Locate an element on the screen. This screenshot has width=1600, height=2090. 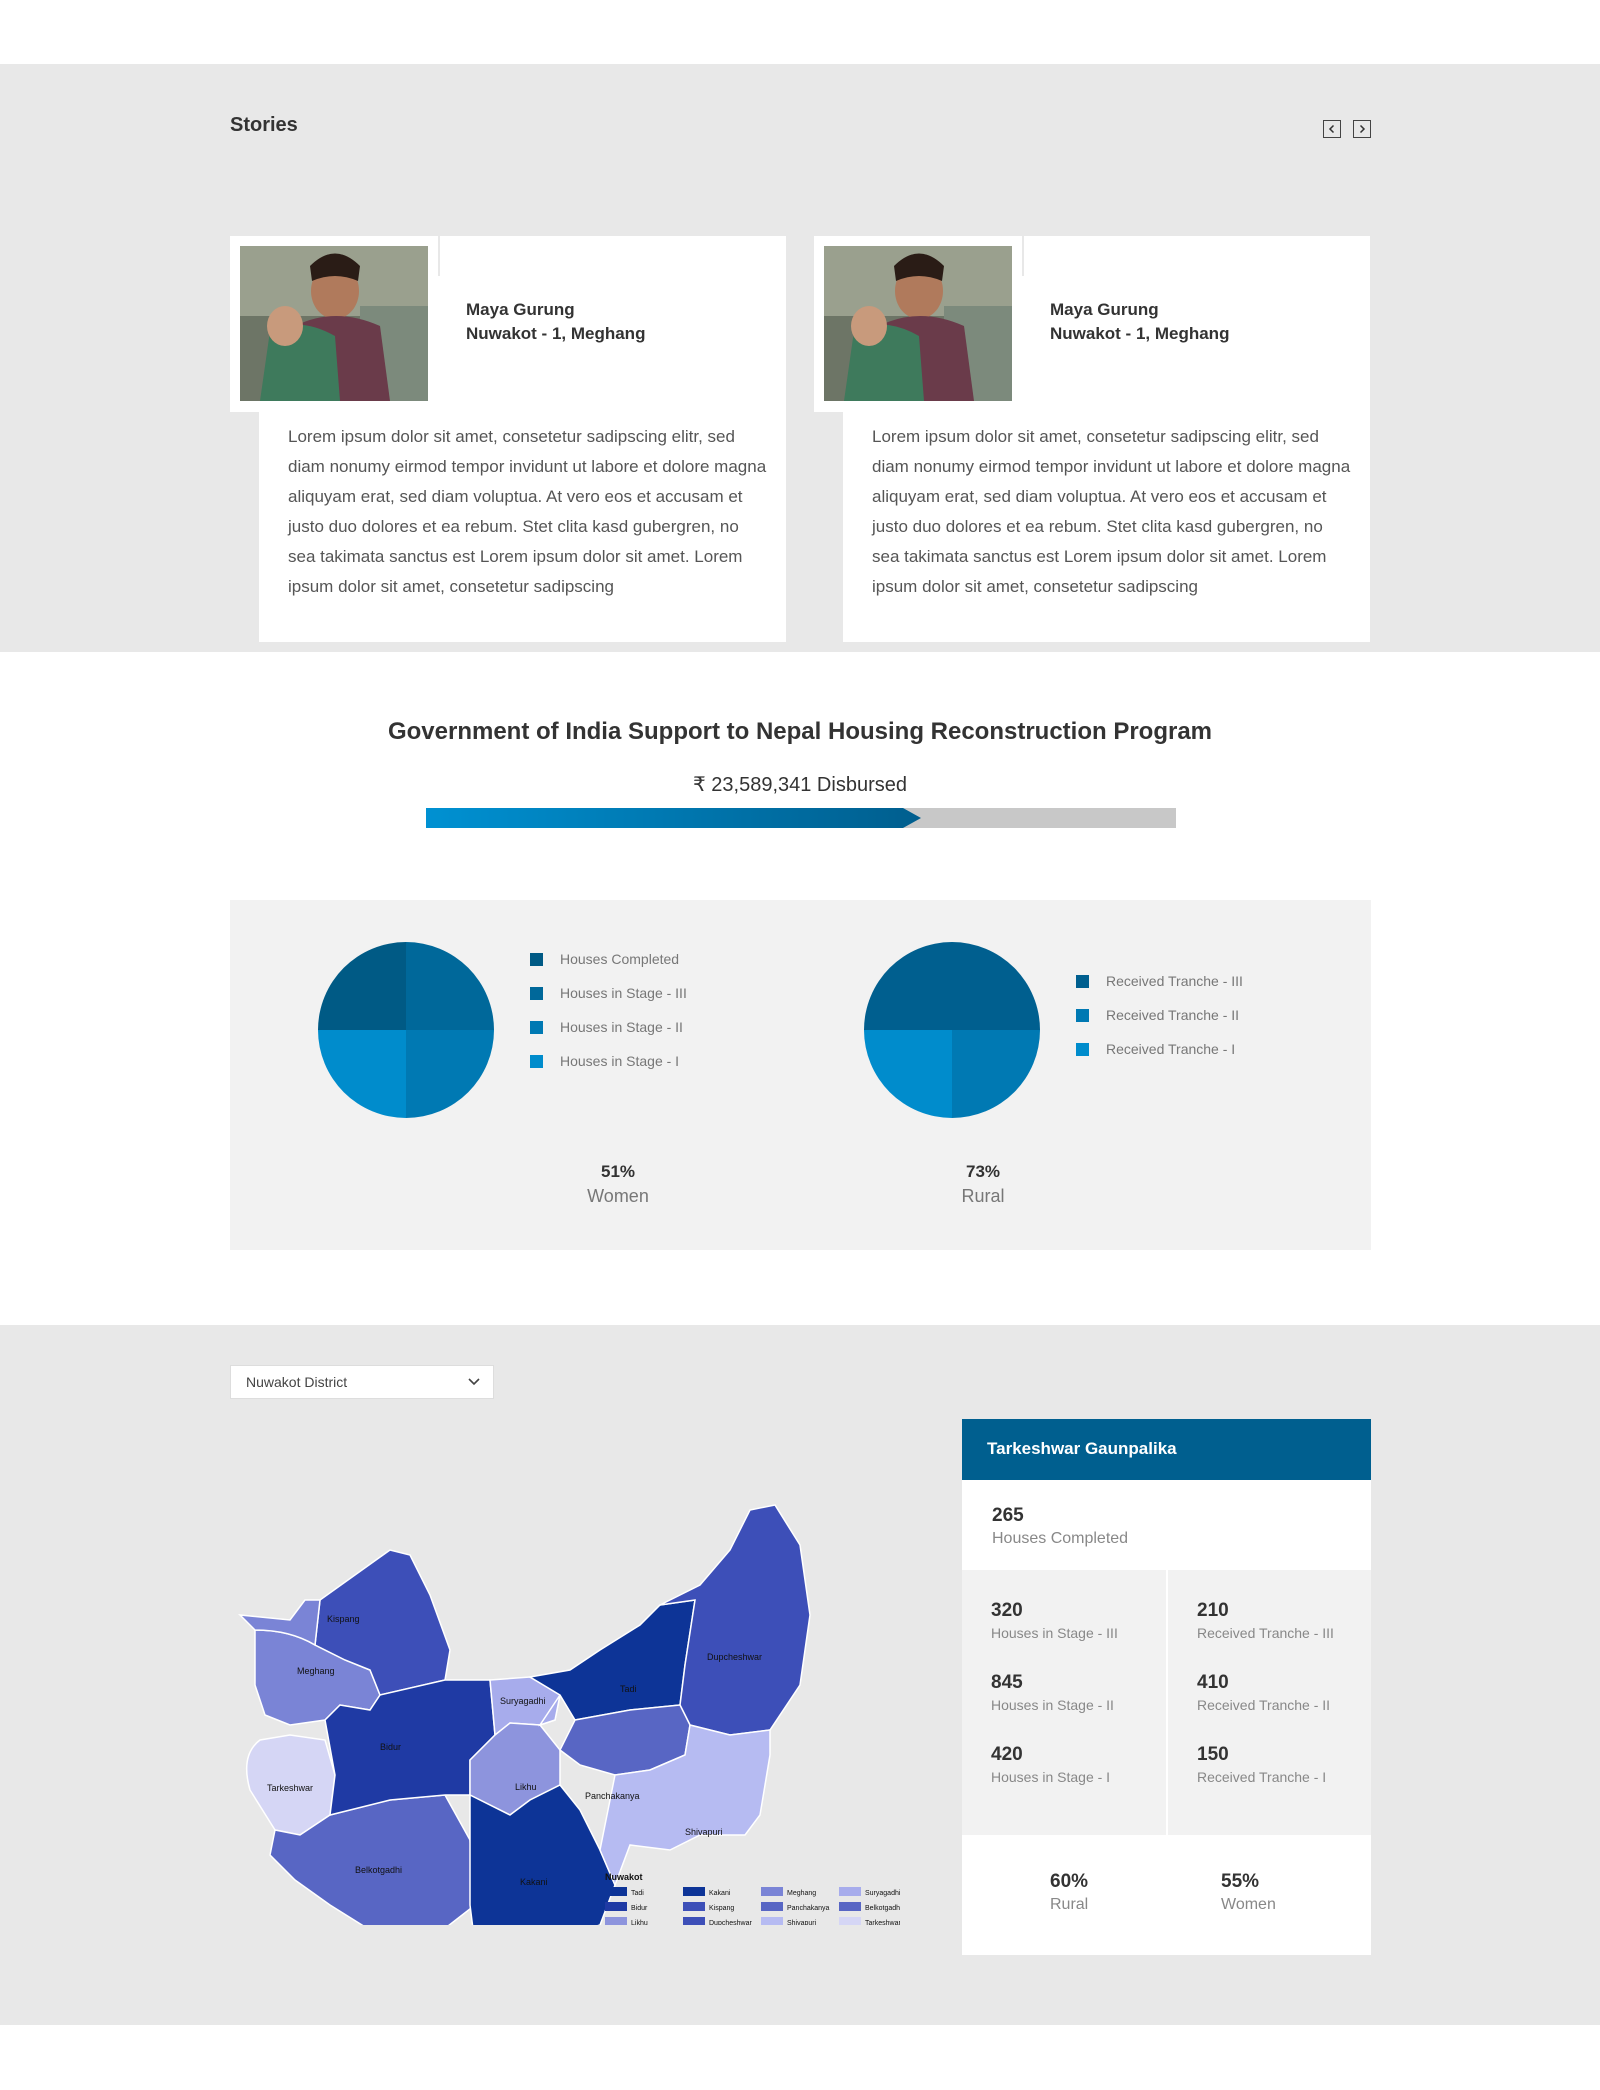
next-story-button is located at coordinates (1362, 129).